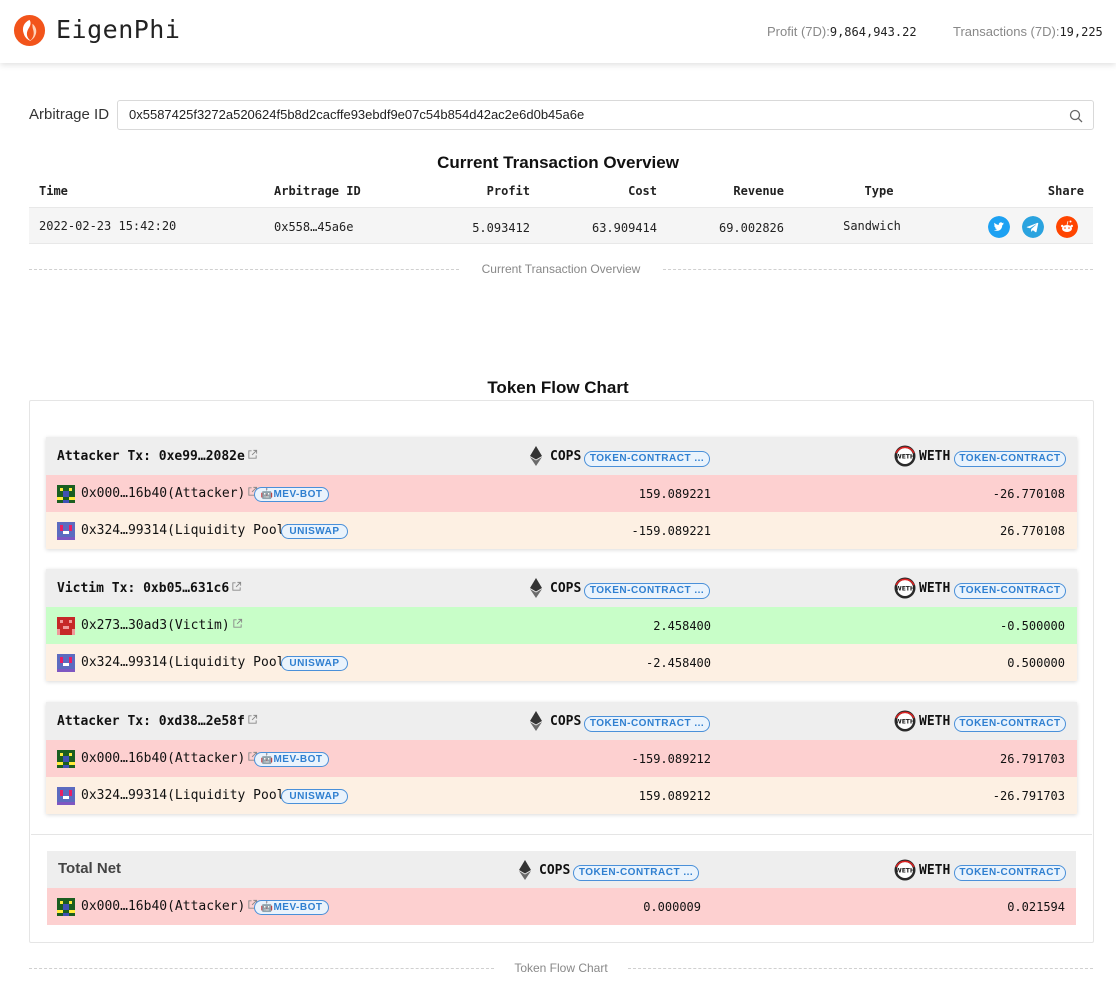 This screenshot has width=1116, height=1005. I want to click on cops-amount: -159.089212, so click(671, 759).